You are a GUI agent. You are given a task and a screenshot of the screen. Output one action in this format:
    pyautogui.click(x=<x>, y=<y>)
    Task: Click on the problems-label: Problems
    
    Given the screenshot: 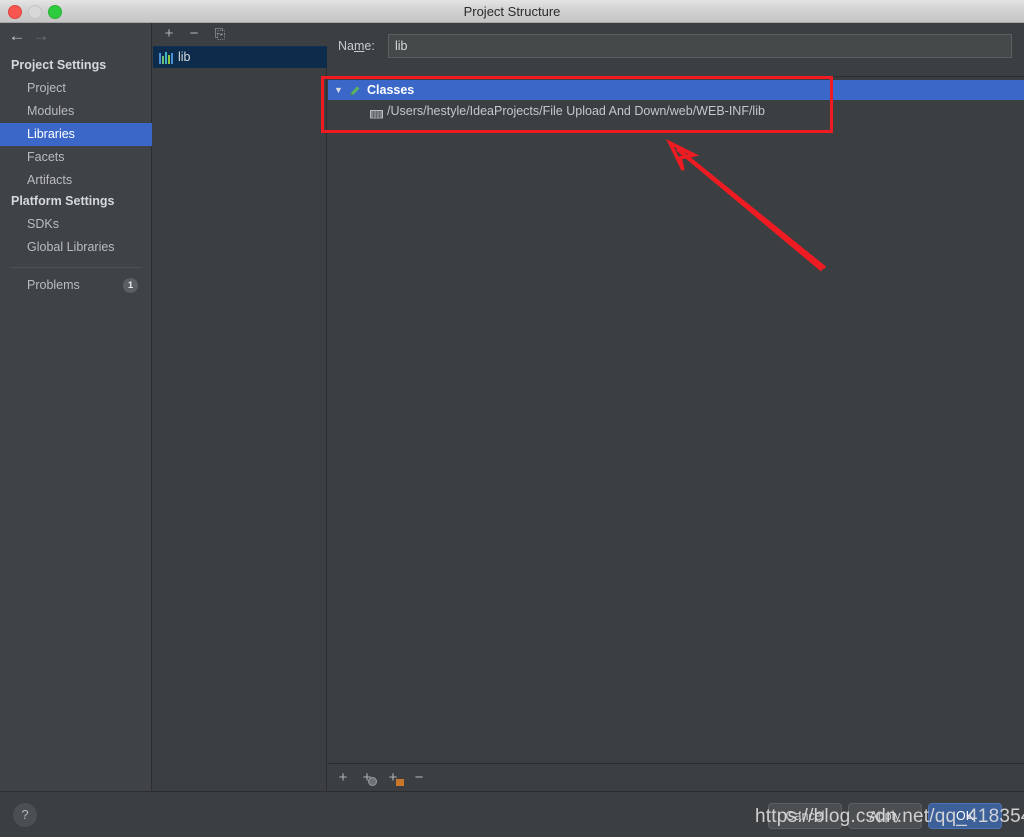 What is the action you would take?
    pyautogui.click(x=53, y=285)
    